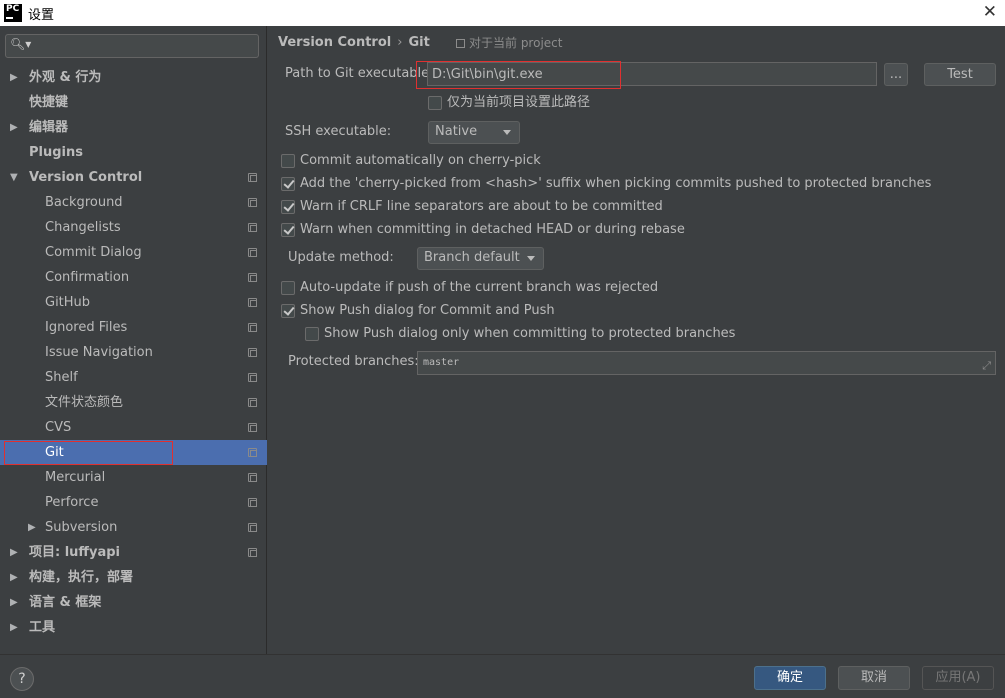  I want to click on breadcrumb: Version Control › Git, so click(354, 43).